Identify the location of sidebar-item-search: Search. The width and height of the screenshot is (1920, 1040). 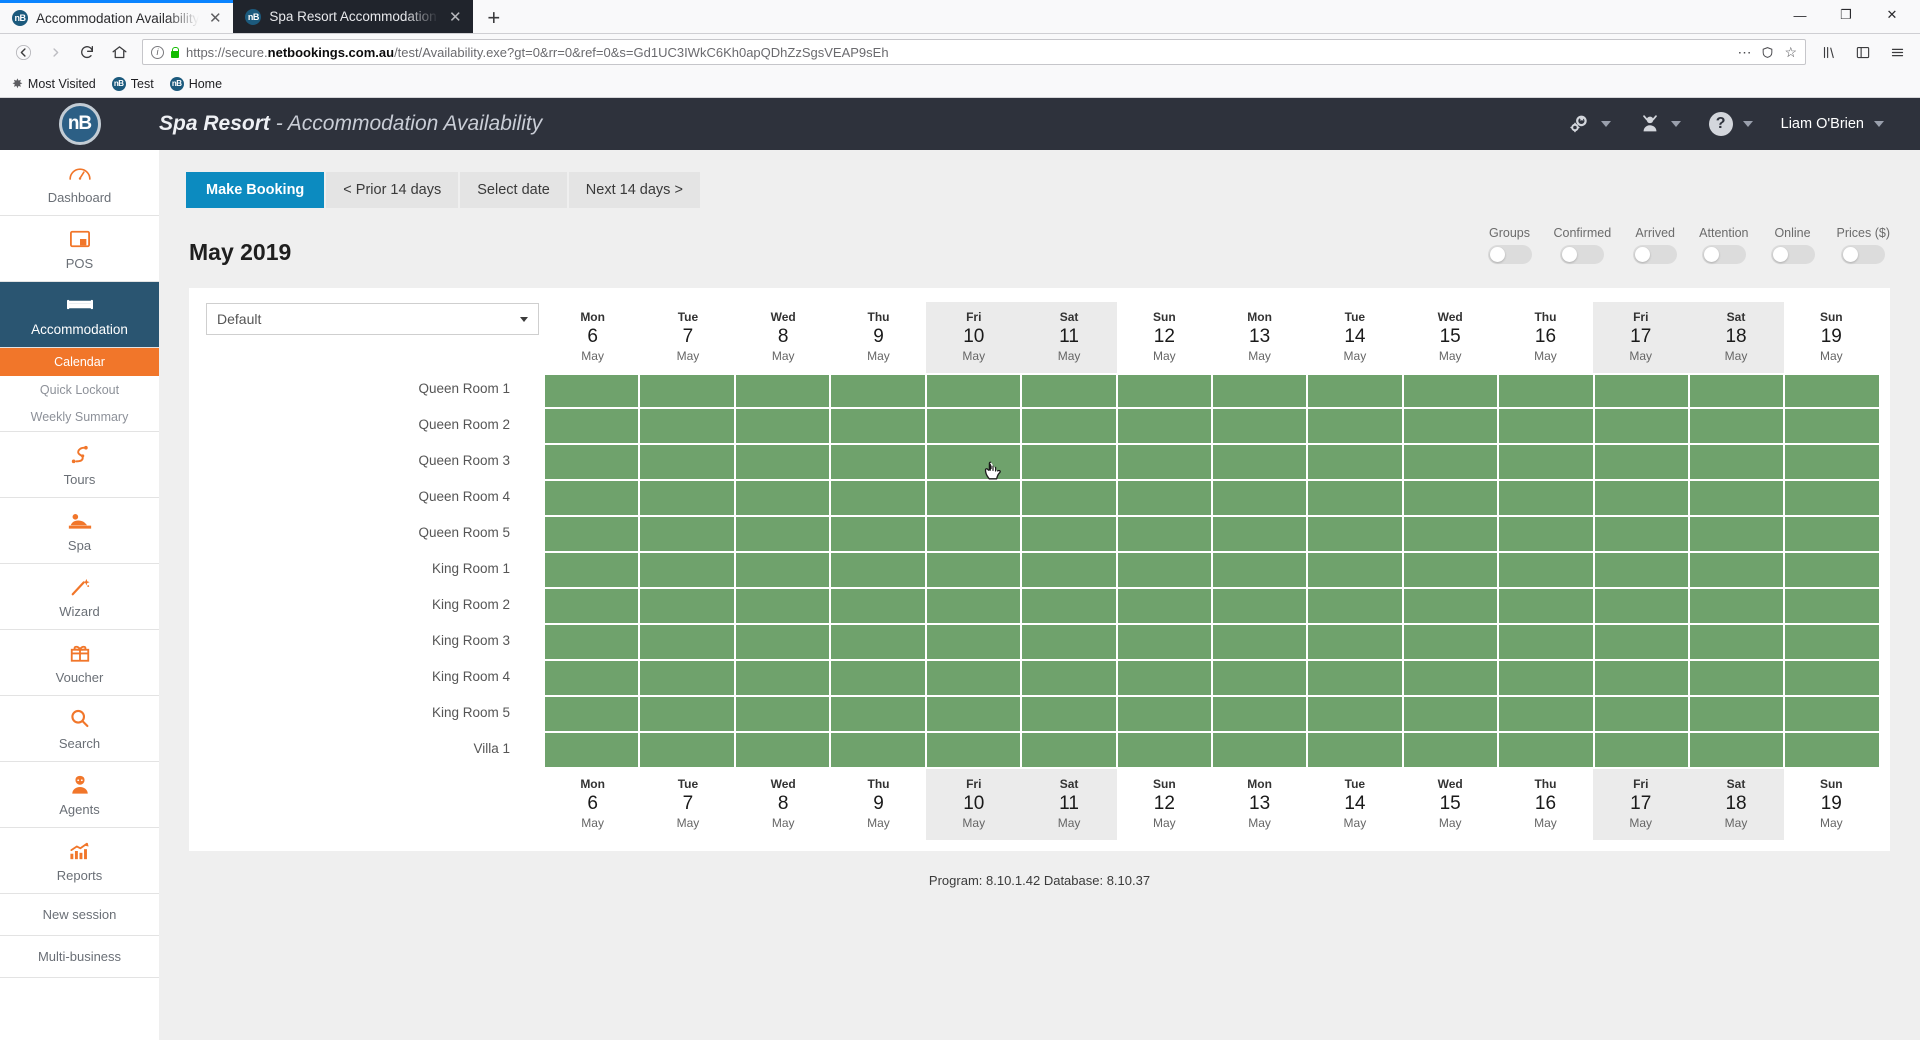
(79, 729).